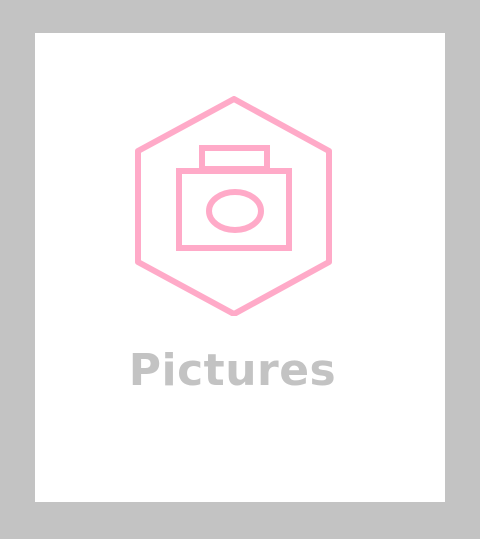 Image resolution: width=480 pixels, height=539 pixels. I want to click on camera-top, so click(234, 158).